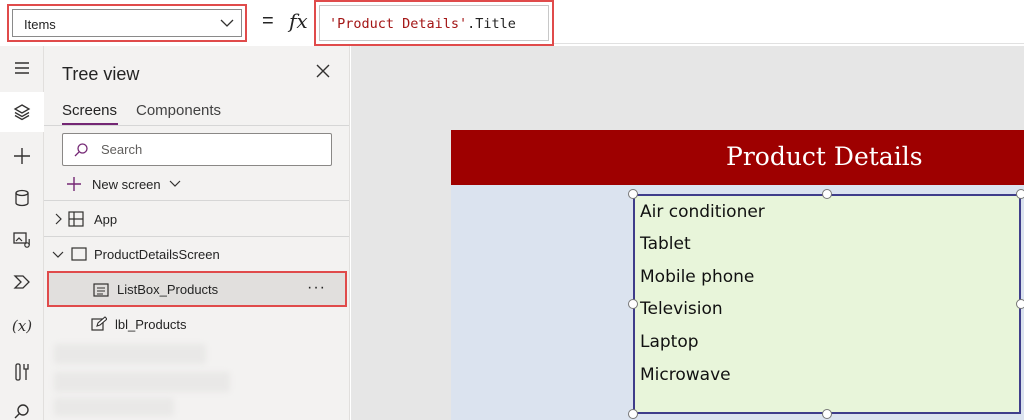  I want to click on variables-glyph: (x), so click(22, 326).